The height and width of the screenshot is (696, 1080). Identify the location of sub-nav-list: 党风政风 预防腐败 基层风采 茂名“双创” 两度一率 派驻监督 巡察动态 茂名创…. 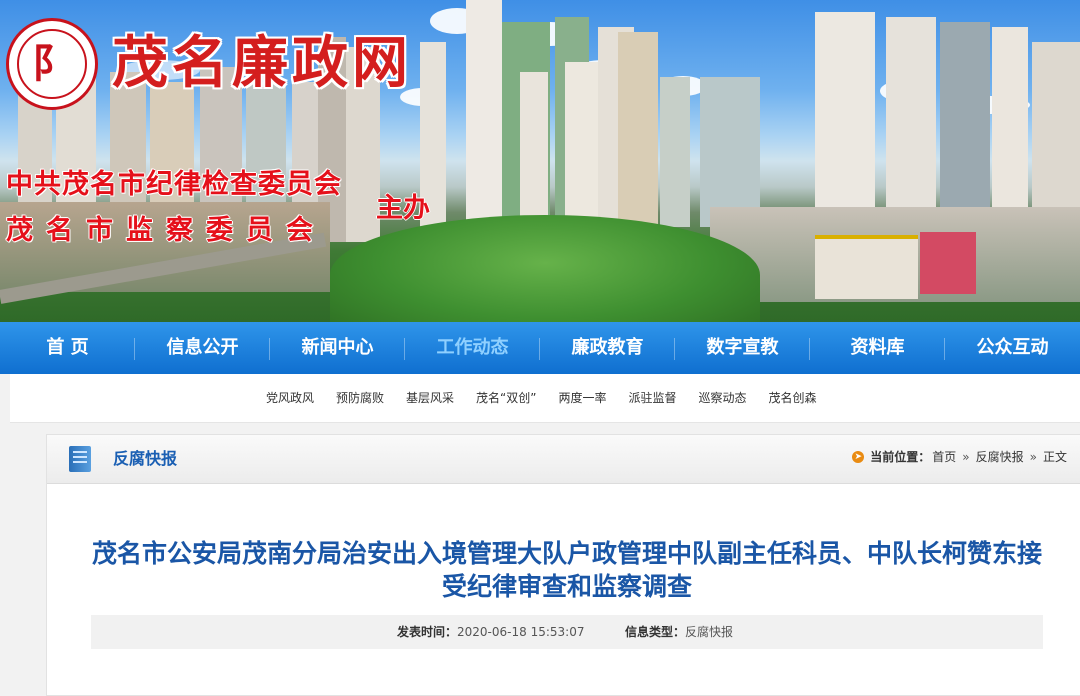
(552, 398).